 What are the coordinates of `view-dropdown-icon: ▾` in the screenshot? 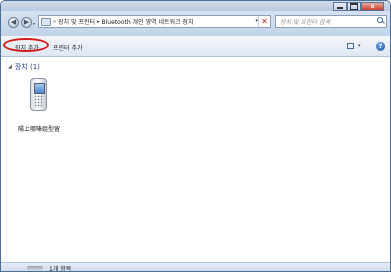 It's located at (359, 46).